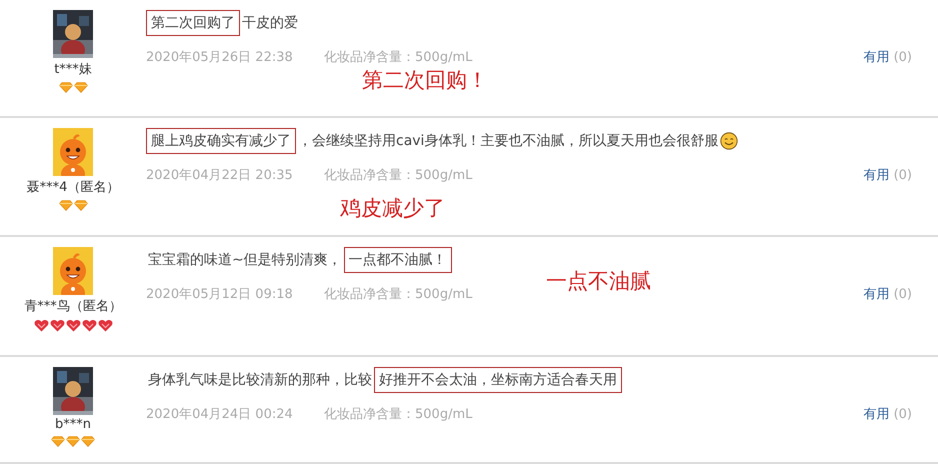 The height and width of the screenshot is (464, 938). I want to click on user-name: 青***鸟（匿名）, so click(73, 306).